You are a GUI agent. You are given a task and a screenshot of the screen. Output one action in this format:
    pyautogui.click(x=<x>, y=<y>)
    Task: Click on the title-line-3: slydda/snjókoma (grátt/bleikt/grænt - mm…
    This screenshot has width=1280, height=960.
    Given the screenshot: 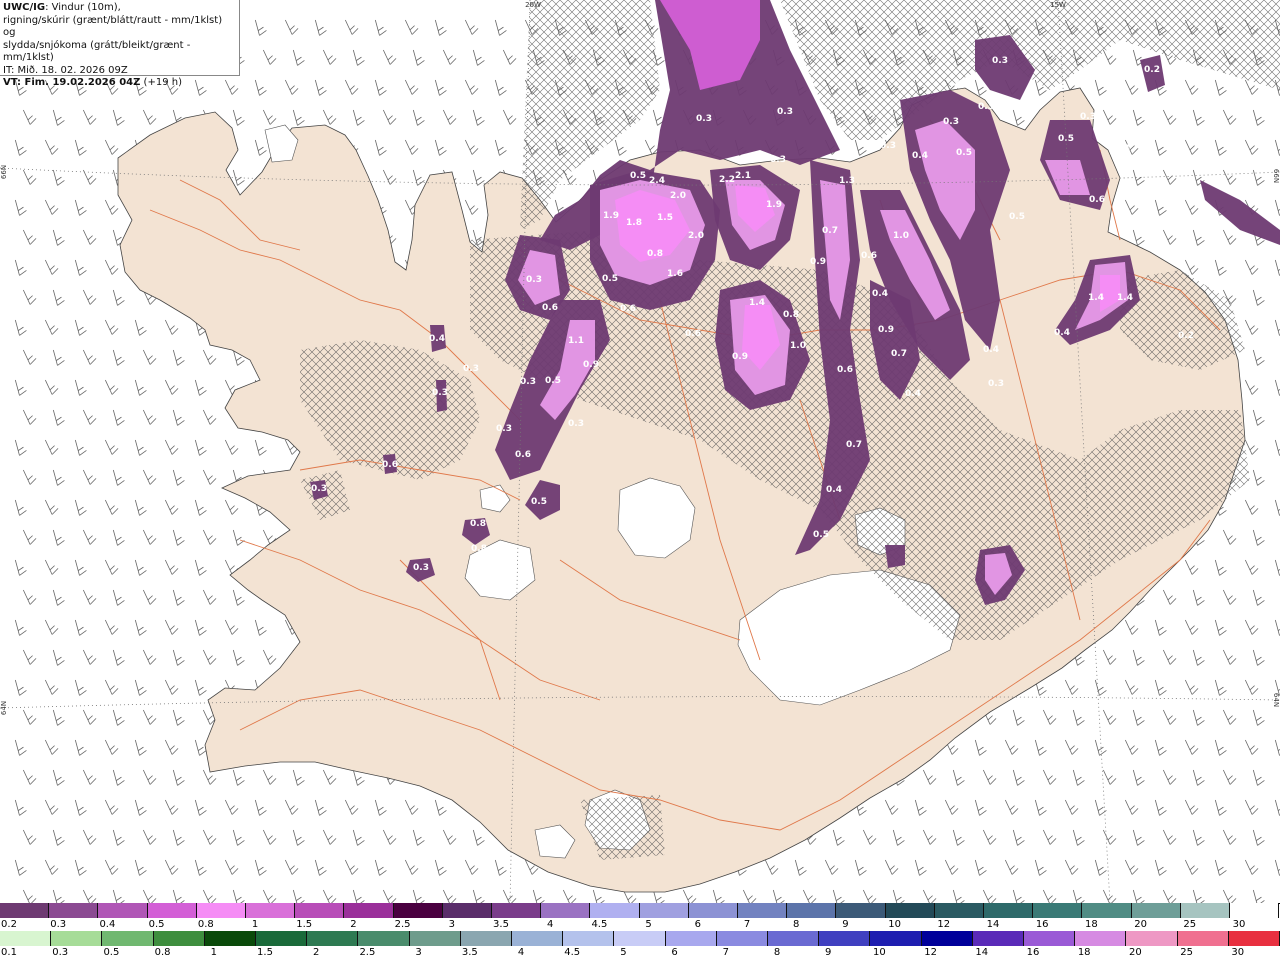 What is the action you would take?
    pyautogui.click(x=97, y=51)
    